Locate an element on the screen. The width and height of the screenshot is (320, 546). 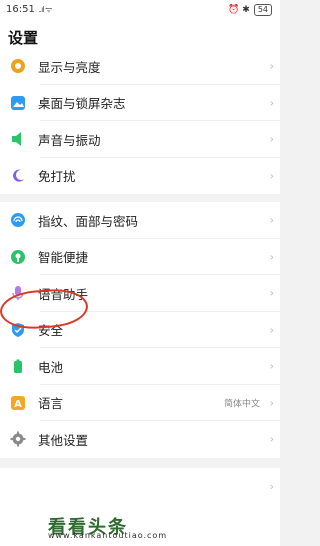
battery-level: 54 is located at coordinates (262, 10).